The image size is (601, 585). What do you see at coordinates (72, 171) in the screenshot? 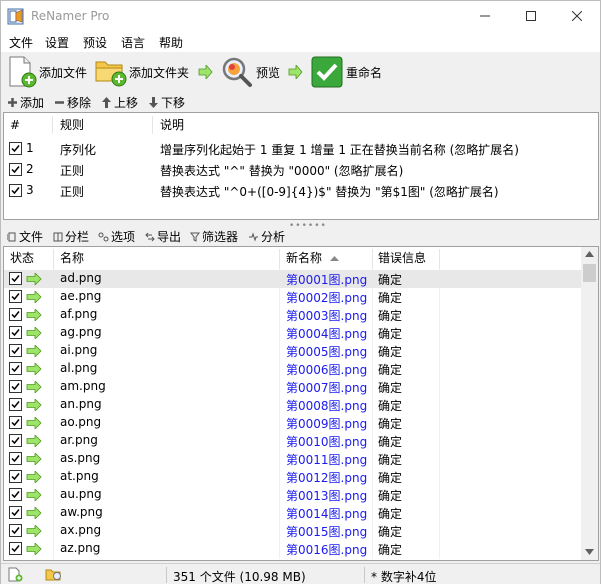
I see `rule-name: 正则` at bounding box center [72, 171].